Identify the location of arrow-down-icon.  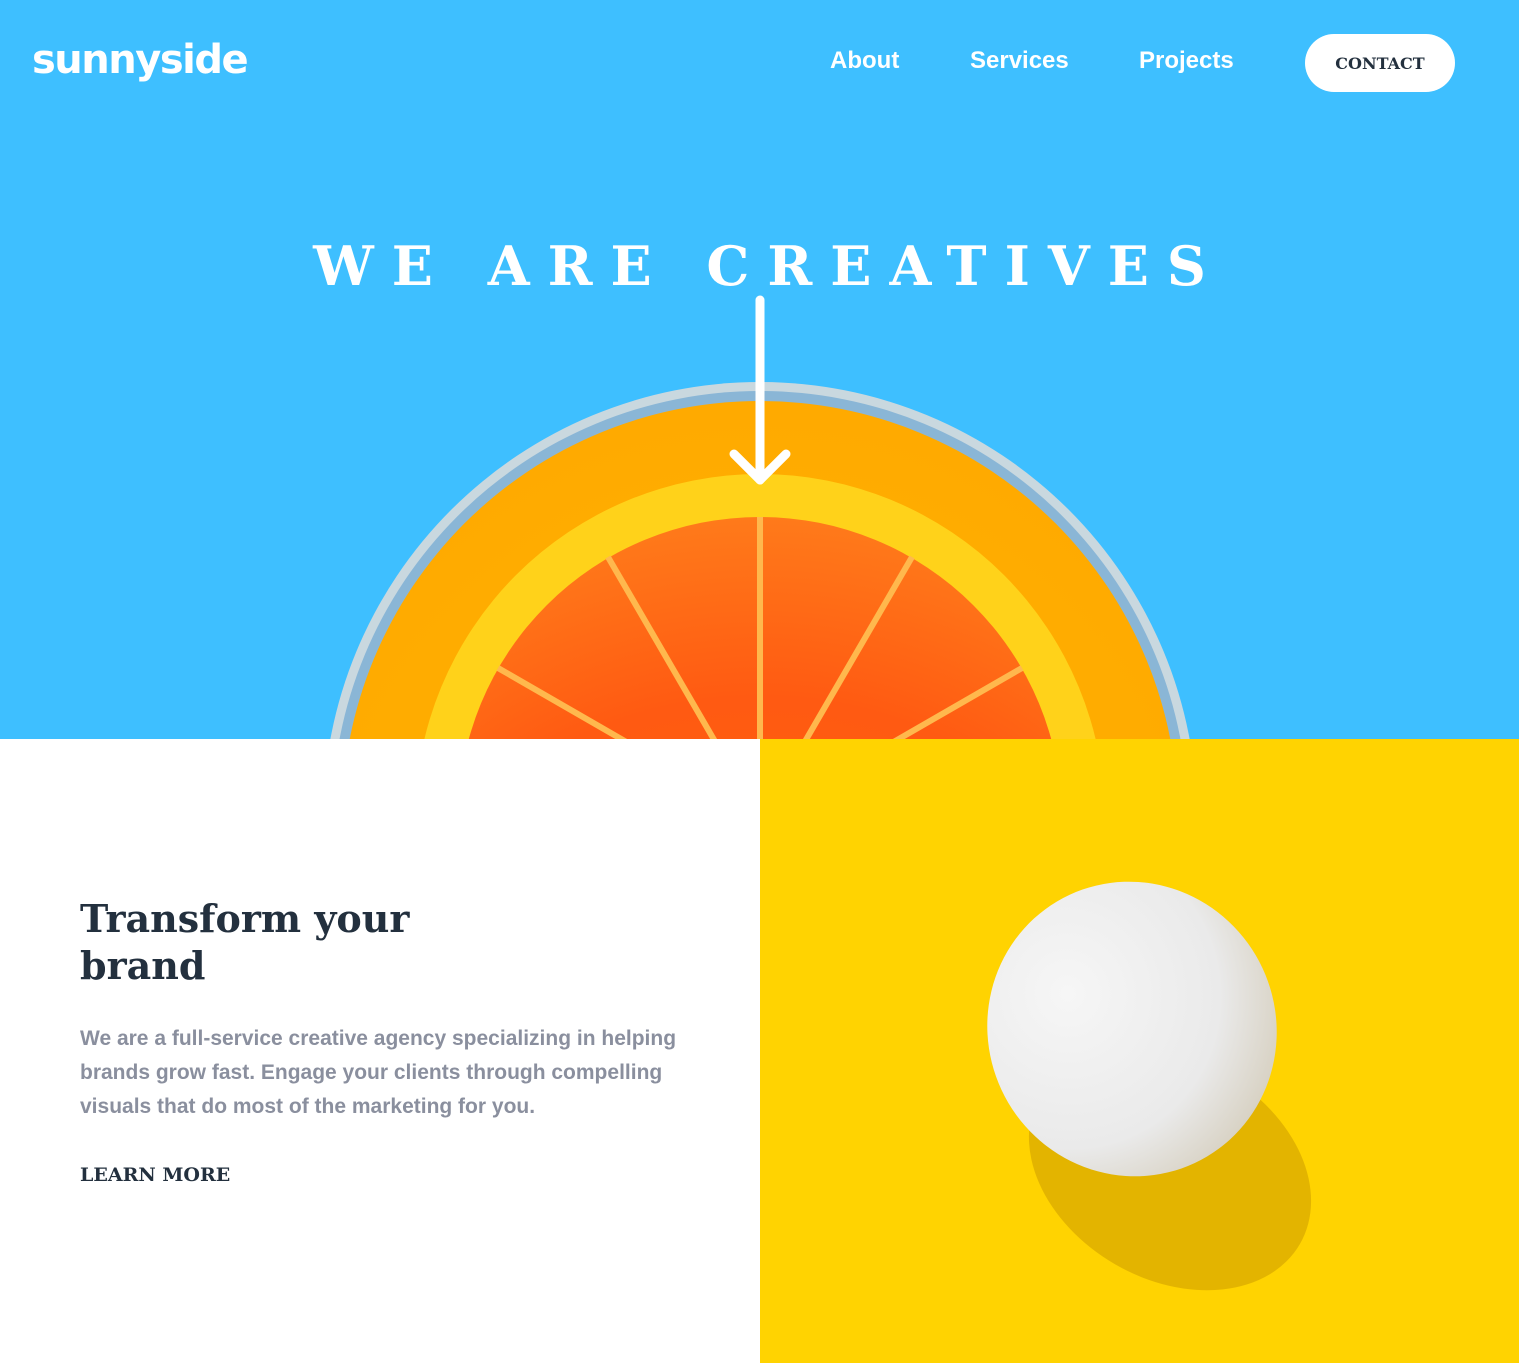
(760, 390).